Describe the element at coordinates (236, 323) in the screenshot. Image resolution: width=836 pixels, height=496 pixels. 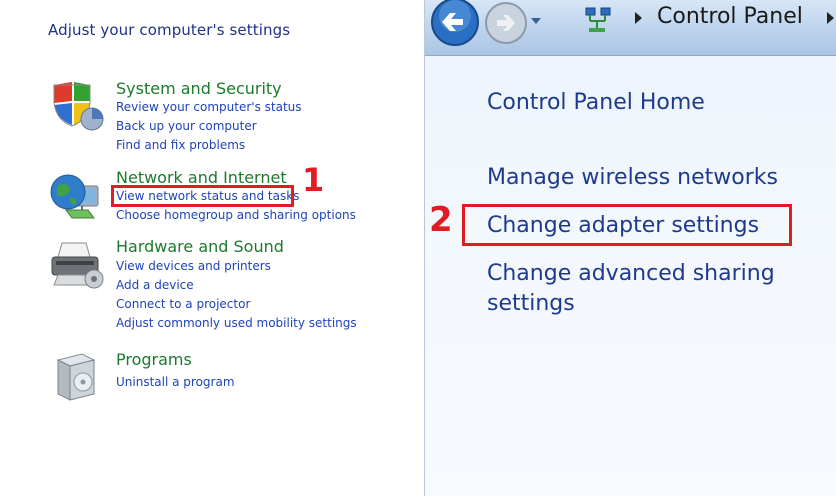
I see `link-mobility-settings: Adjust commonly used mobility settings` at that location.